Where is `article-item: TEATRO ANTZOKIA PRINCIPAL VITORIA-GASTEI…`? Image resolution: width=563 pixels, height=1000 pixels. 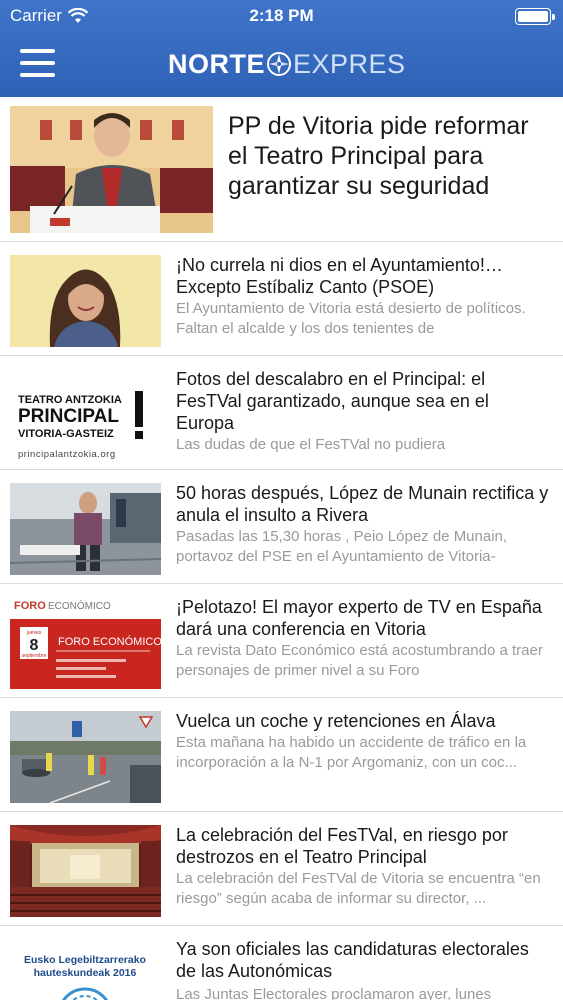
article-item: TEATRO ANTZOKIA PRINCIPAL VITORIA-GASTEI… is located at coordinates (281, 413).